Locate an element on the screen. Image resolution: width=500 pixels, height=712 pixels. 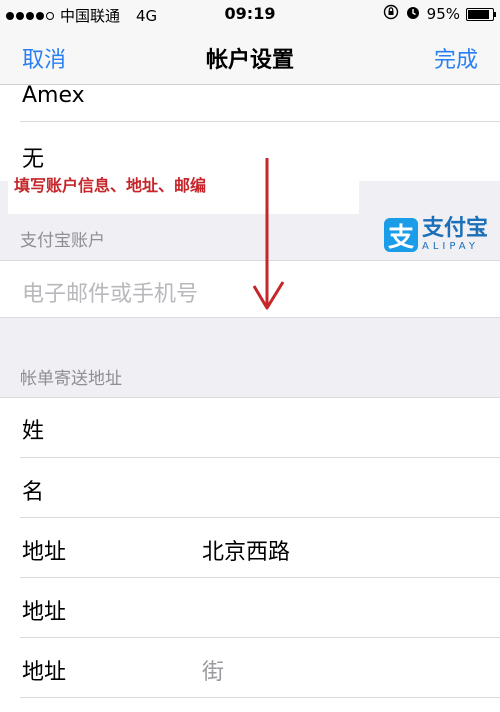
address-2-label: 地址 is located at coordinates (44, 612).